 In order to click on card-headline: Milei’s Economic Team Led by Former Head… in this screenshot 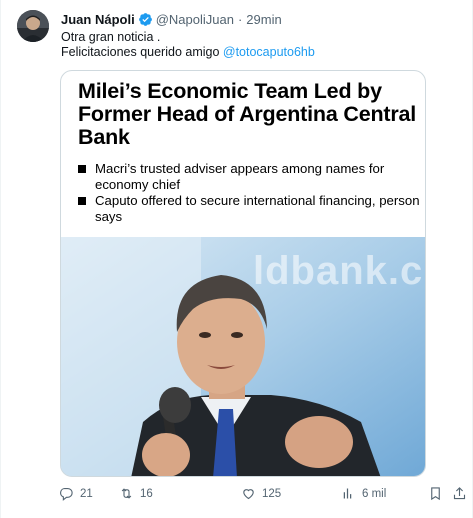, I will do `click(247, 114)`.